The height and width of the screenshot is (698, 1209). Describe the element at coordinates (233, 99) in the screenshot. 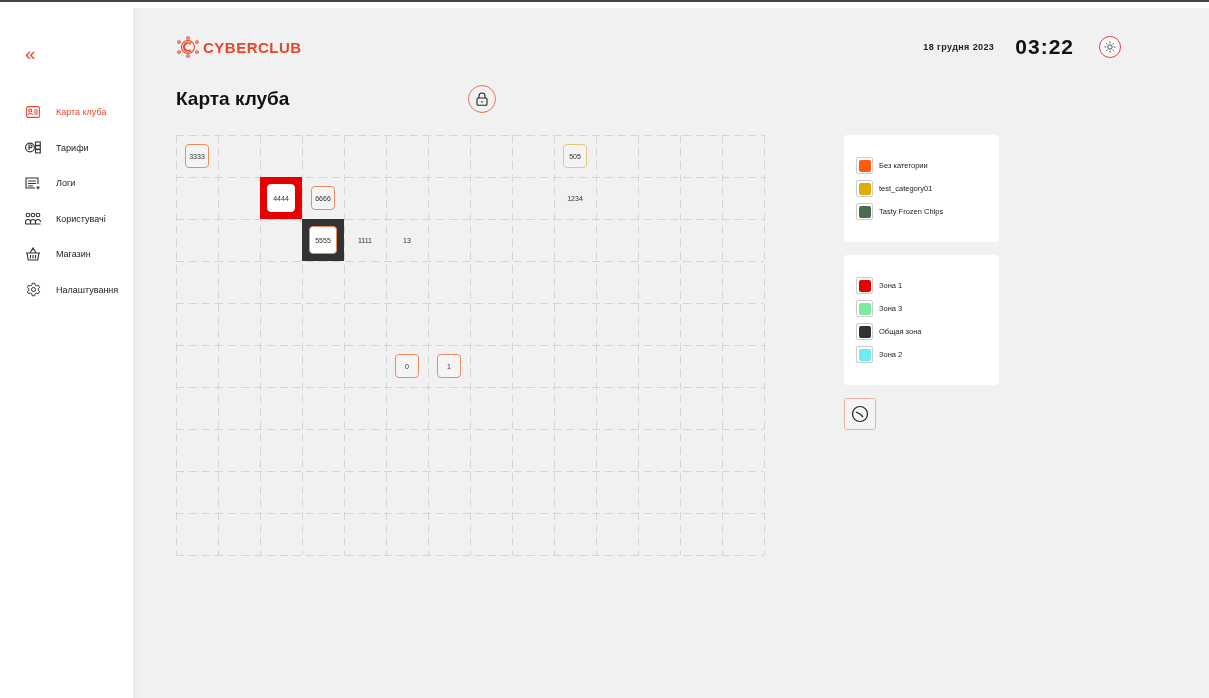

I see `page-title: Карта клуба` at that location.